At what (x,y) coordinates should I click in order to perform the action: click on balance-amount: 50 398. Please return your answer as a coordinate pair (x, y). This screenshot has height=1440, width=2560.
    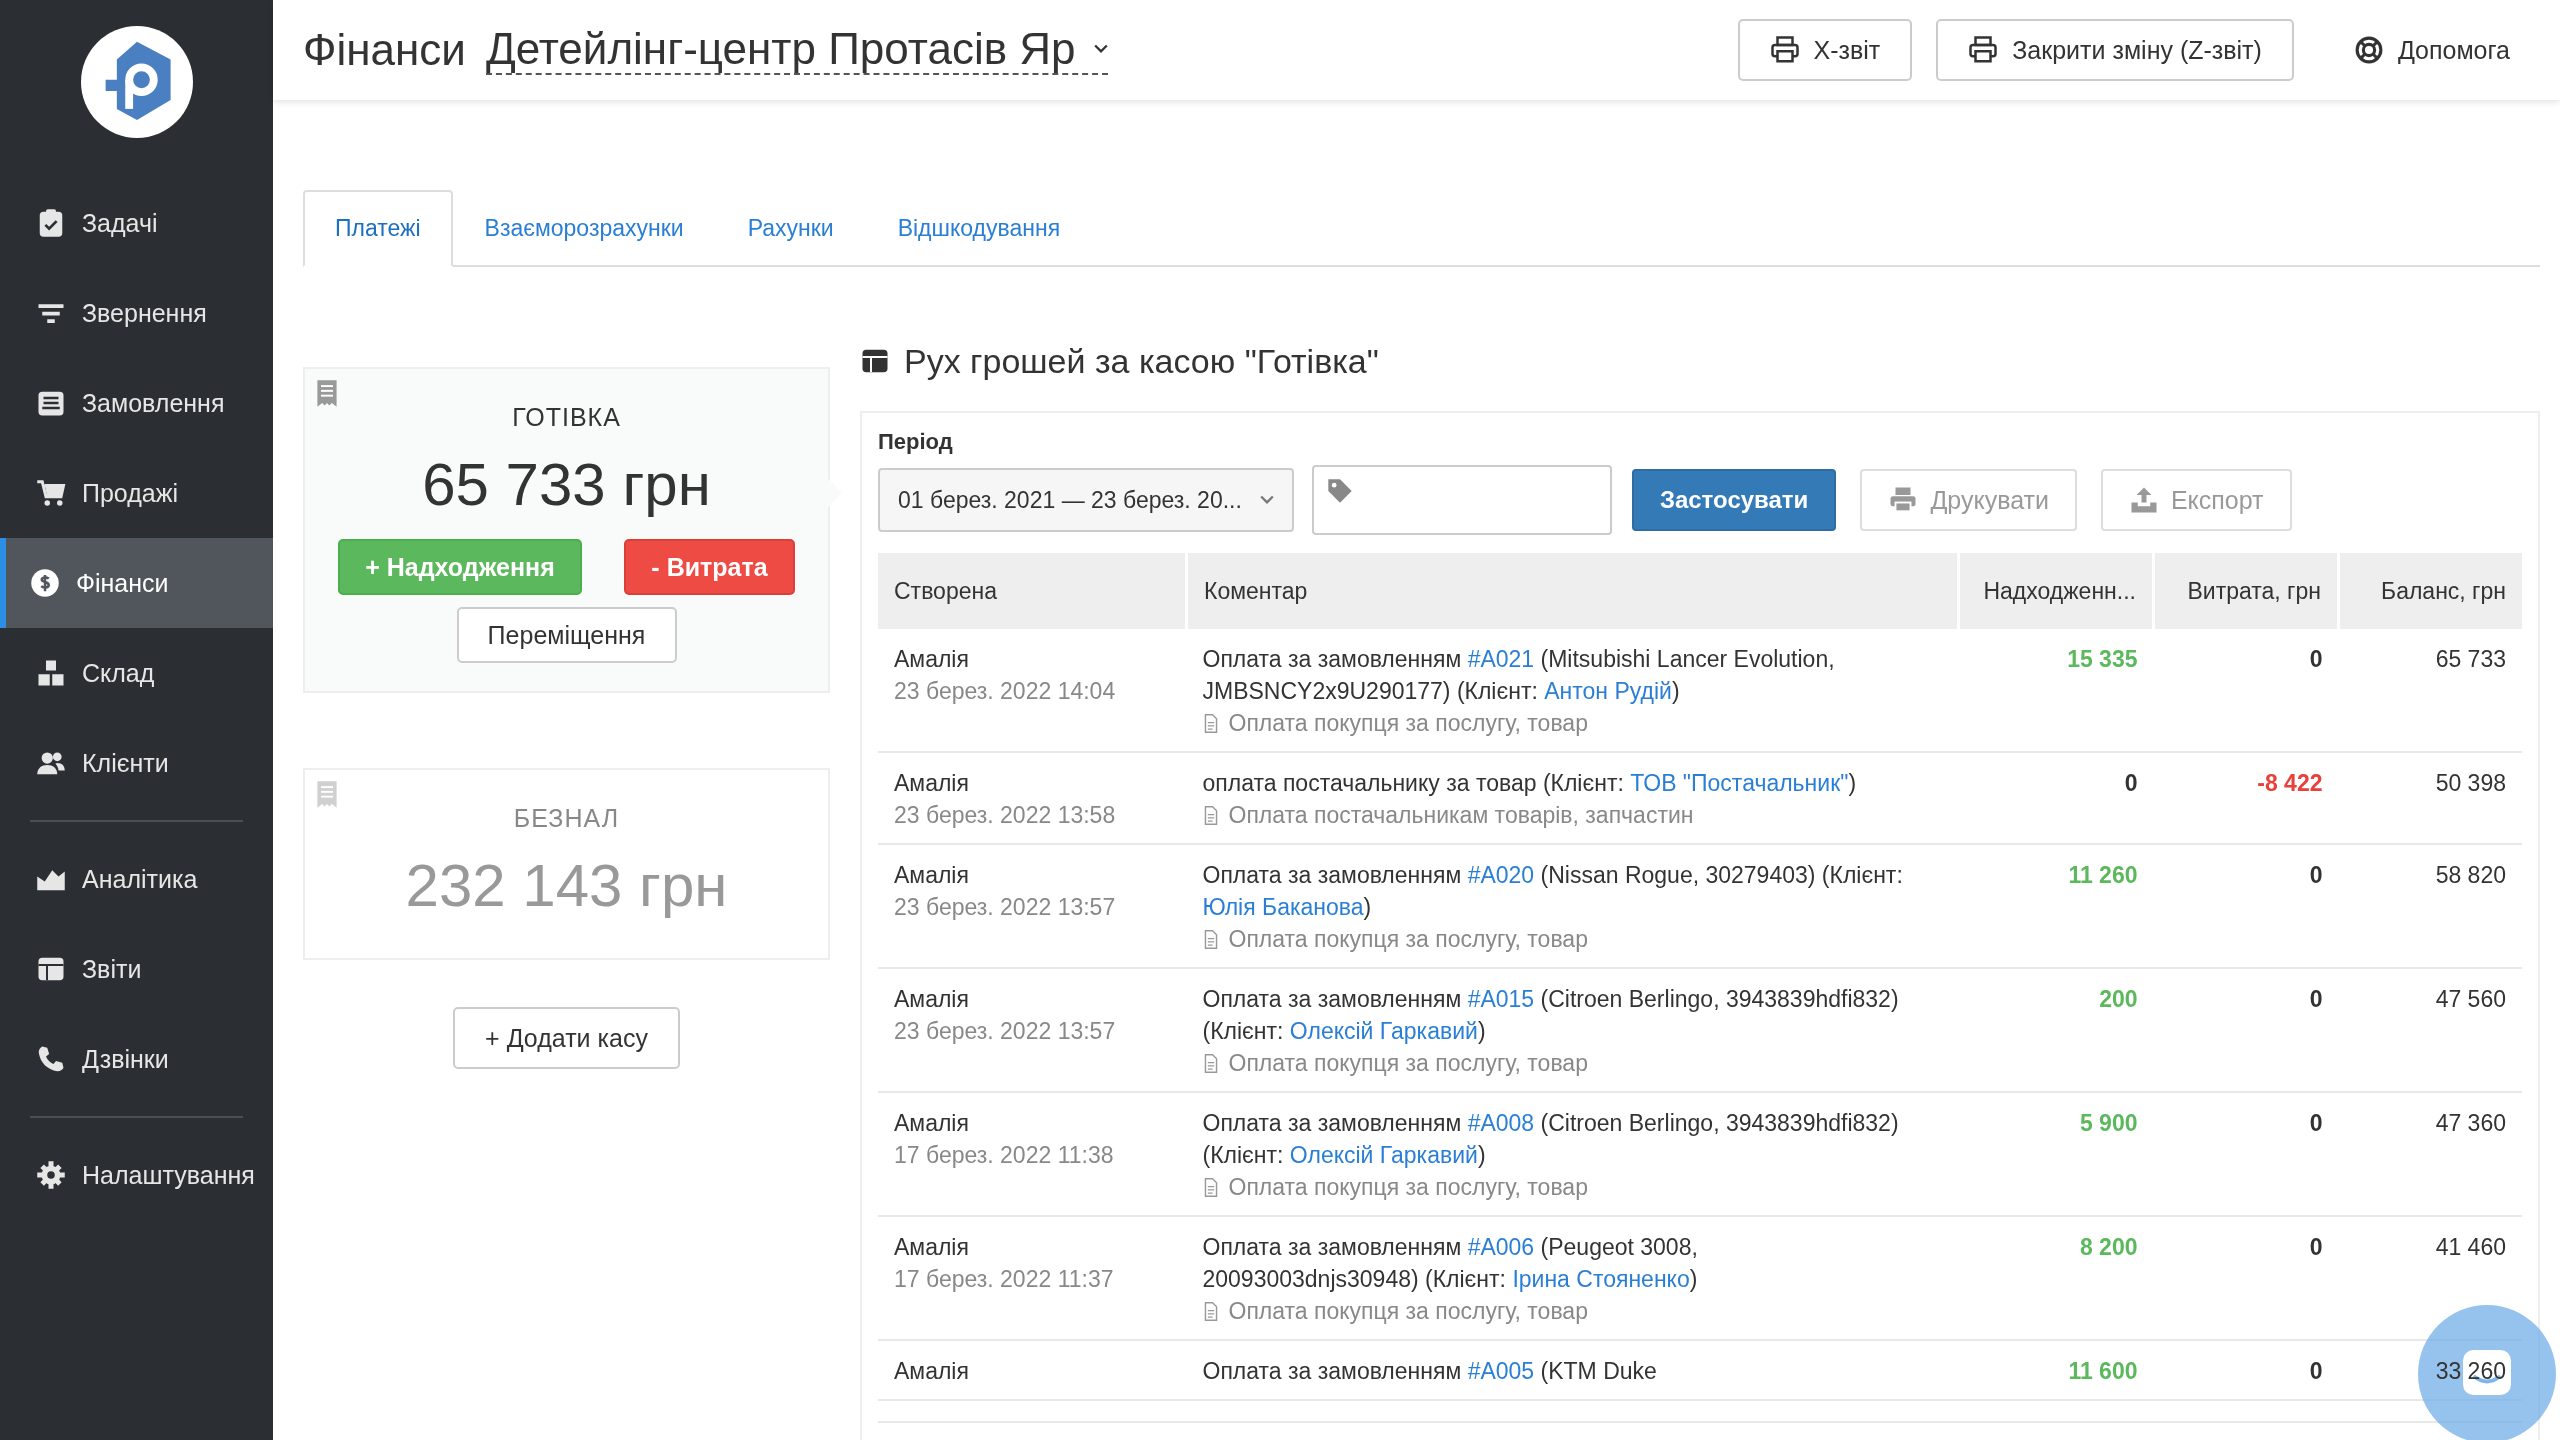
    Looking at the image, I should click on (2470, 783).